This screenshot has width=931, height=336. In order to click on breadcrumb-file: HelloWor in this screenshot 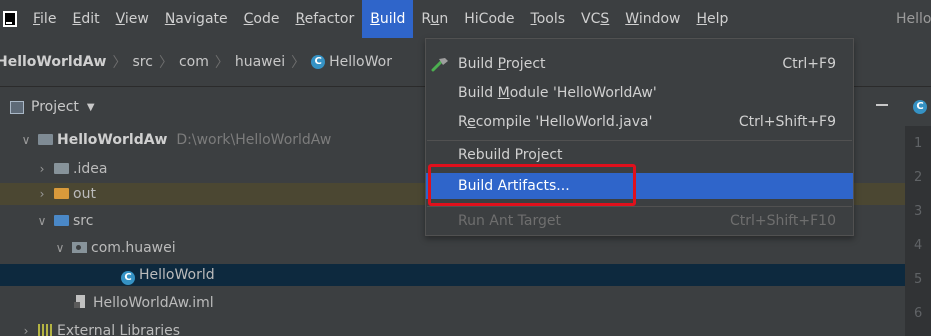, I will do `click(360, 62)`.